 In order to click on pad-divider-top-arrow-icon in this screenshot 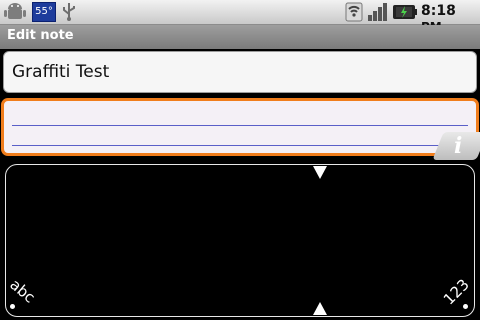, I will do `click(320, 172)`.